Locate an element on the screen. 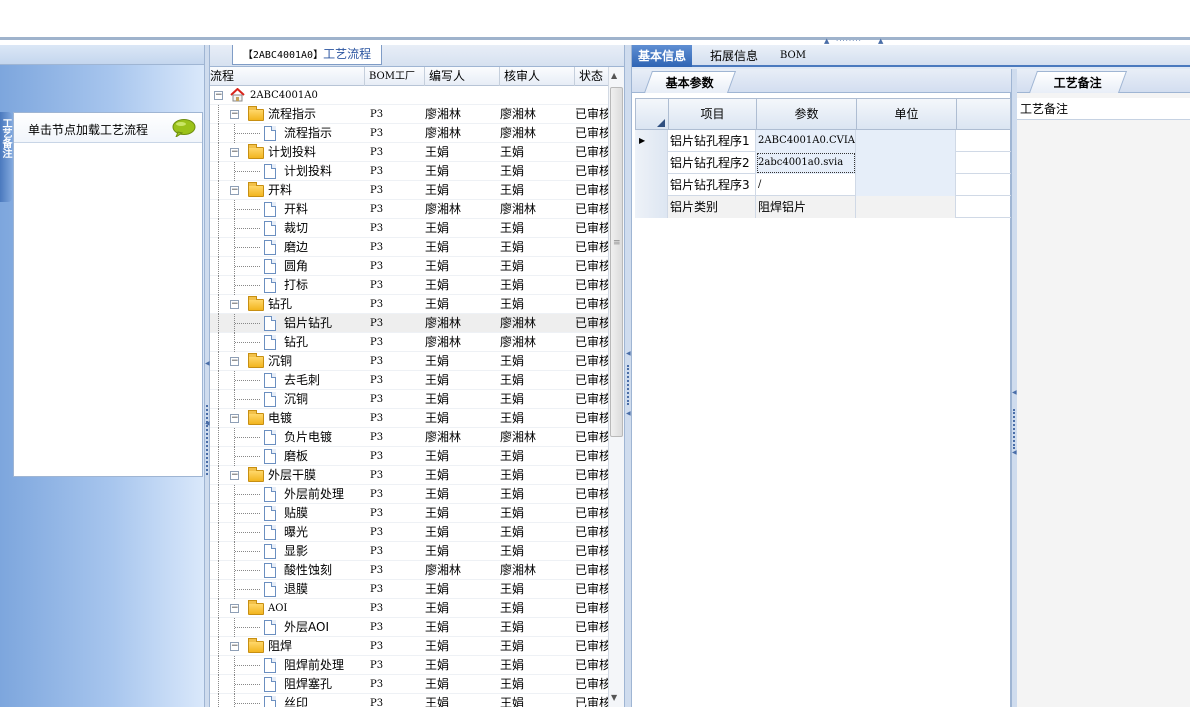 Image resolution: width=1190 pixels, height=707 pixels. tree-node: − AOI is located at coordinates (287, 608).